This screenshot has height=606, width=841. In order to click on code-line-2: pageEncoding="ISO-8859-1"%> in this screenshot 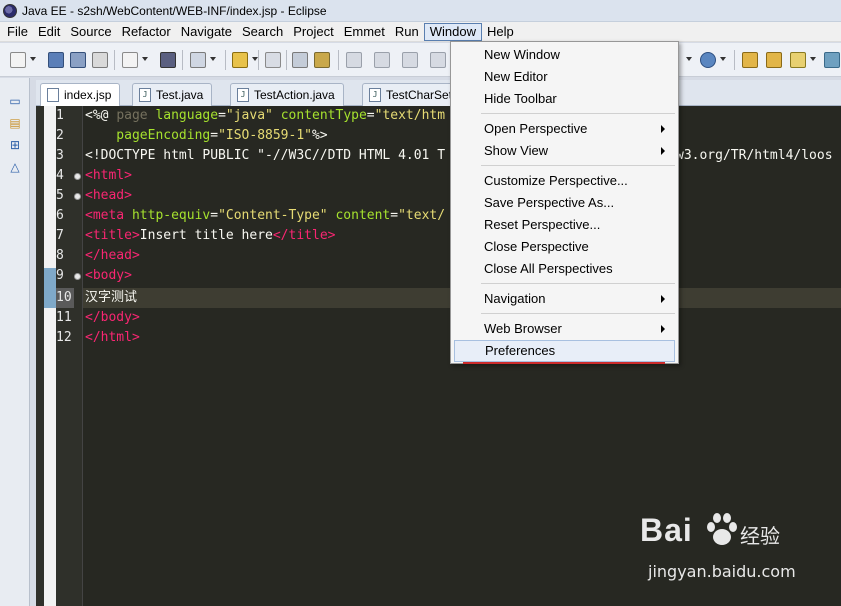, I will do `click(206, 135)`.